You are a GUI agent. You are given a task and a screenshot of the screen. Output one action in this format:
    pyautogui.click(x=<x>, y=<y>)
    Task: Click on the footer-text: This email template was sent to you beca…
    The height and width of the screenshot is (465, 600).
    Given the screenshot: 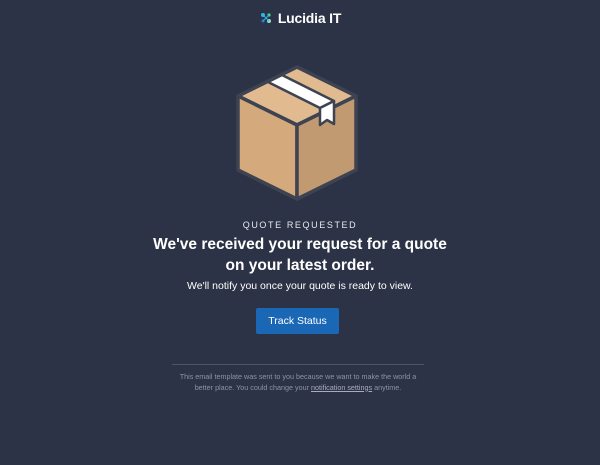 What is the action you would take?
    pyautogui.click(x=298, y=382)
    